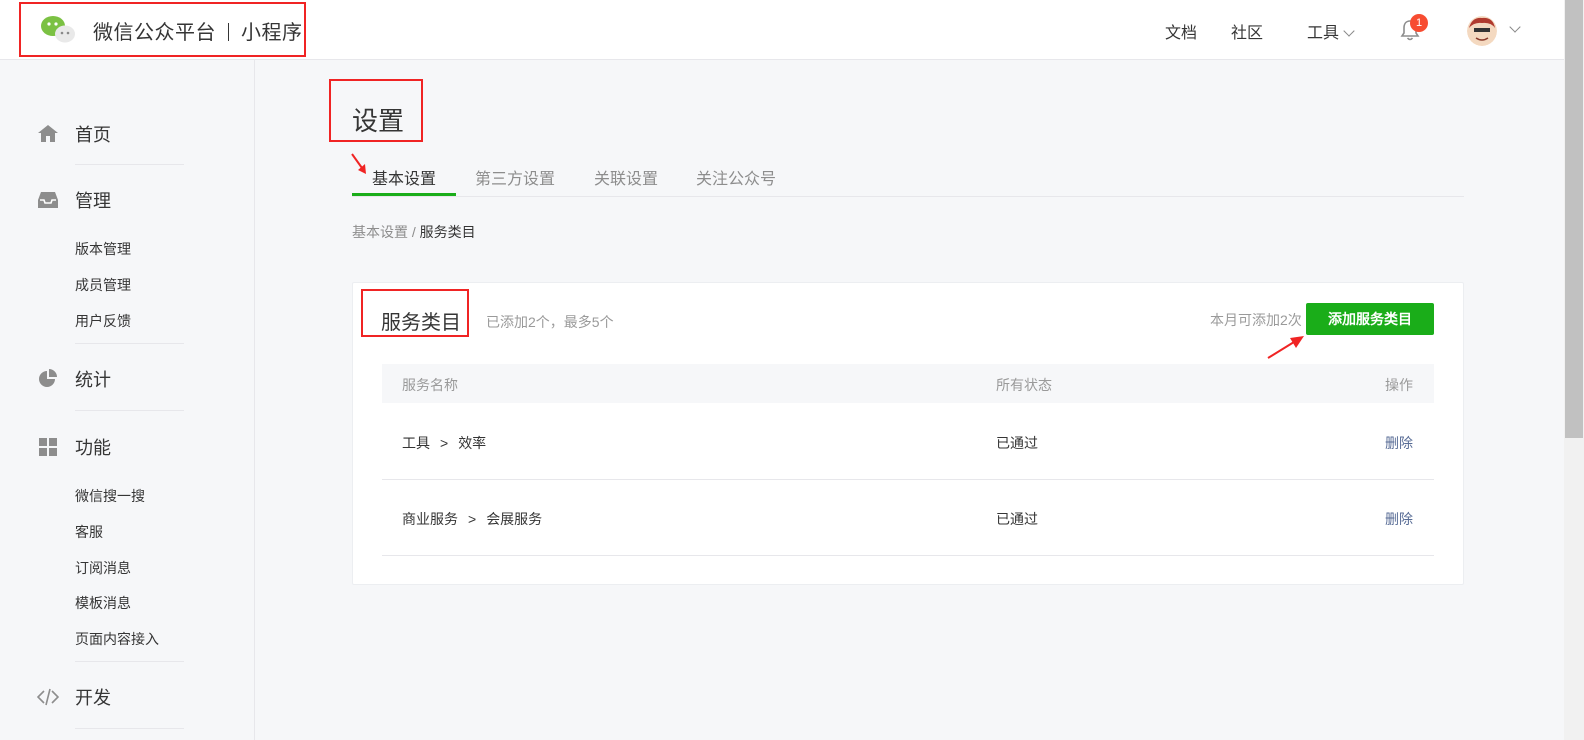  What do you see at coordinates (421, 323) in the screenshot?
I see `card-title: 服务类目` at bounding box center [421, 323].